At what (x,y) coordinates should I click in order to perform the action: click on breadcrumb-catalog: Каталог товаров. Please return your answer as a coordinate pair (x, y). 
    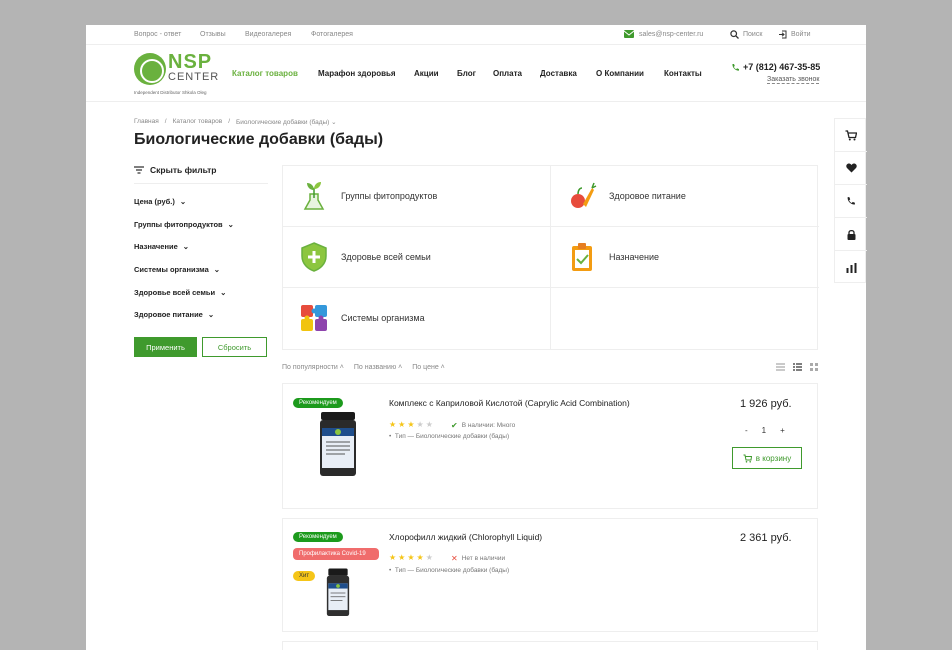
    Looking at the image, I should click on (198, 122).